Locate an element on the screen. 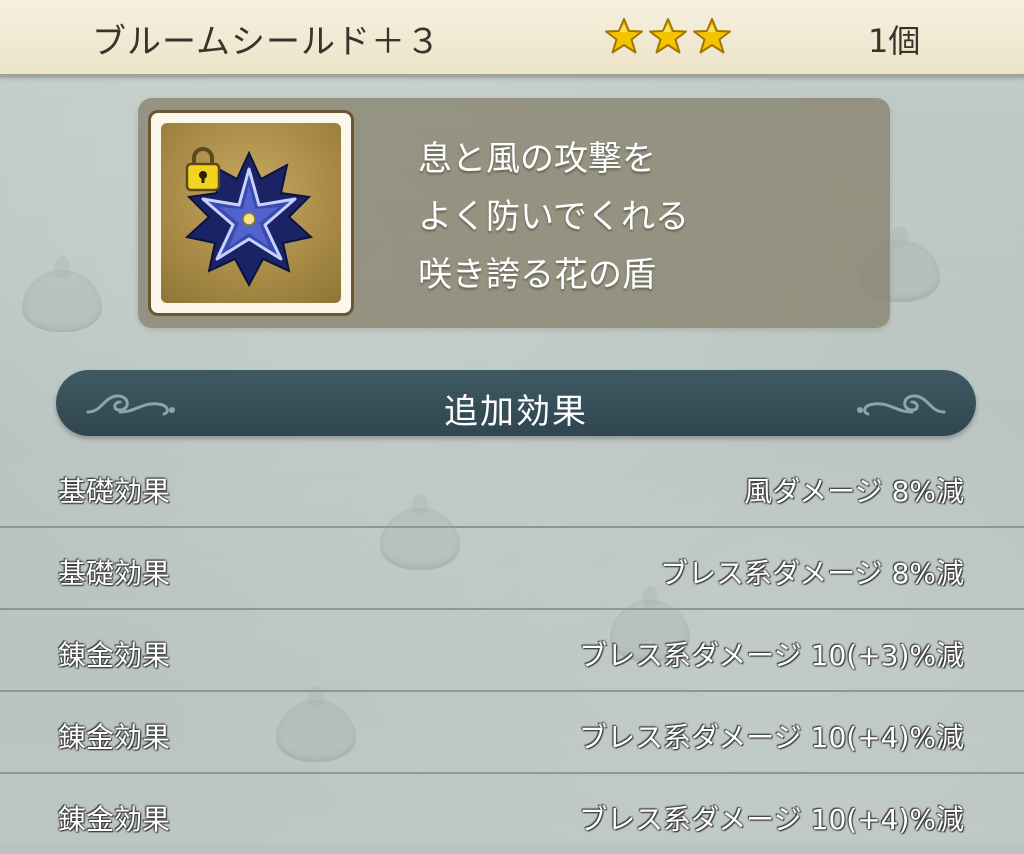 This screenshot has width=1024, height=854. item-count: 1個 is located at coordinates (894, 41).